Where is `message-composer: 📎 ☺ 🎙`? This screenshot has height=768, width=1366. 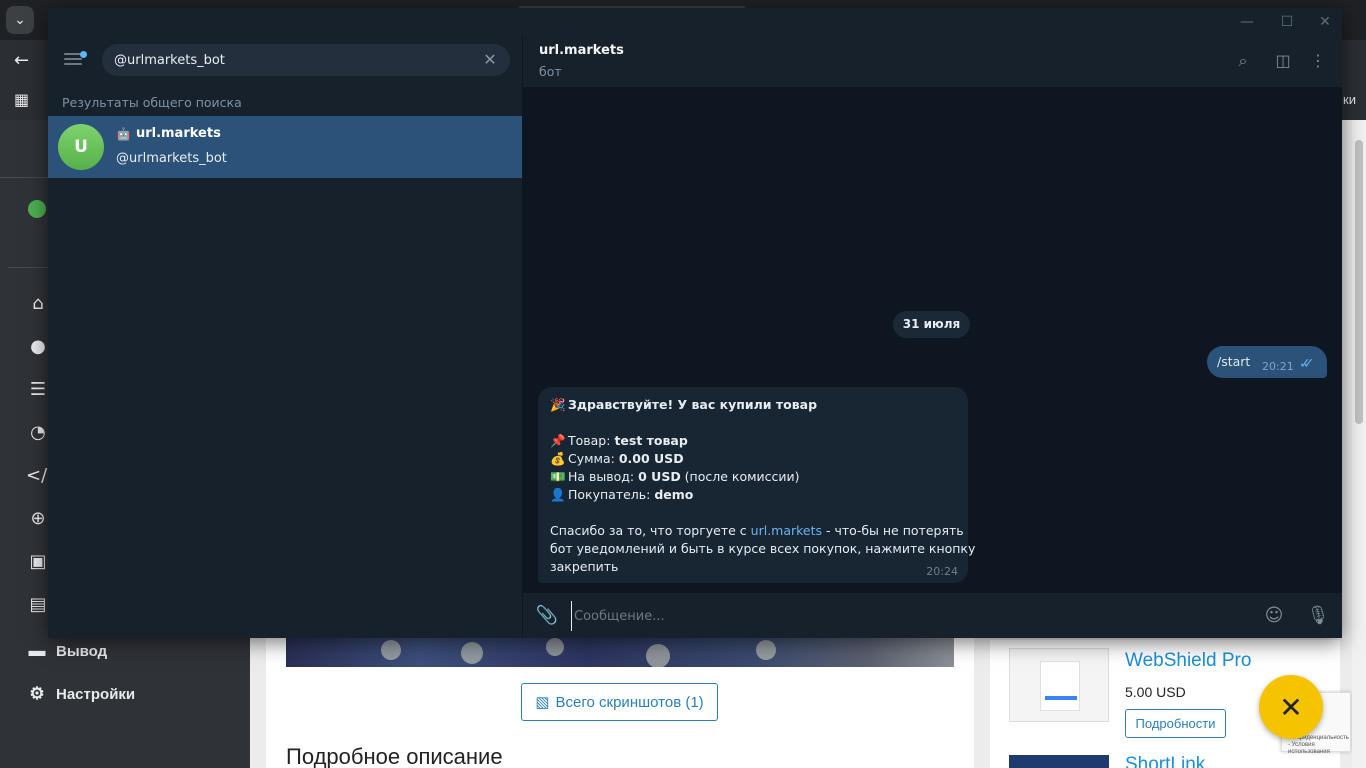
message-composer: 📎 ☺ 🎙 is located at coordinates (932, 615).